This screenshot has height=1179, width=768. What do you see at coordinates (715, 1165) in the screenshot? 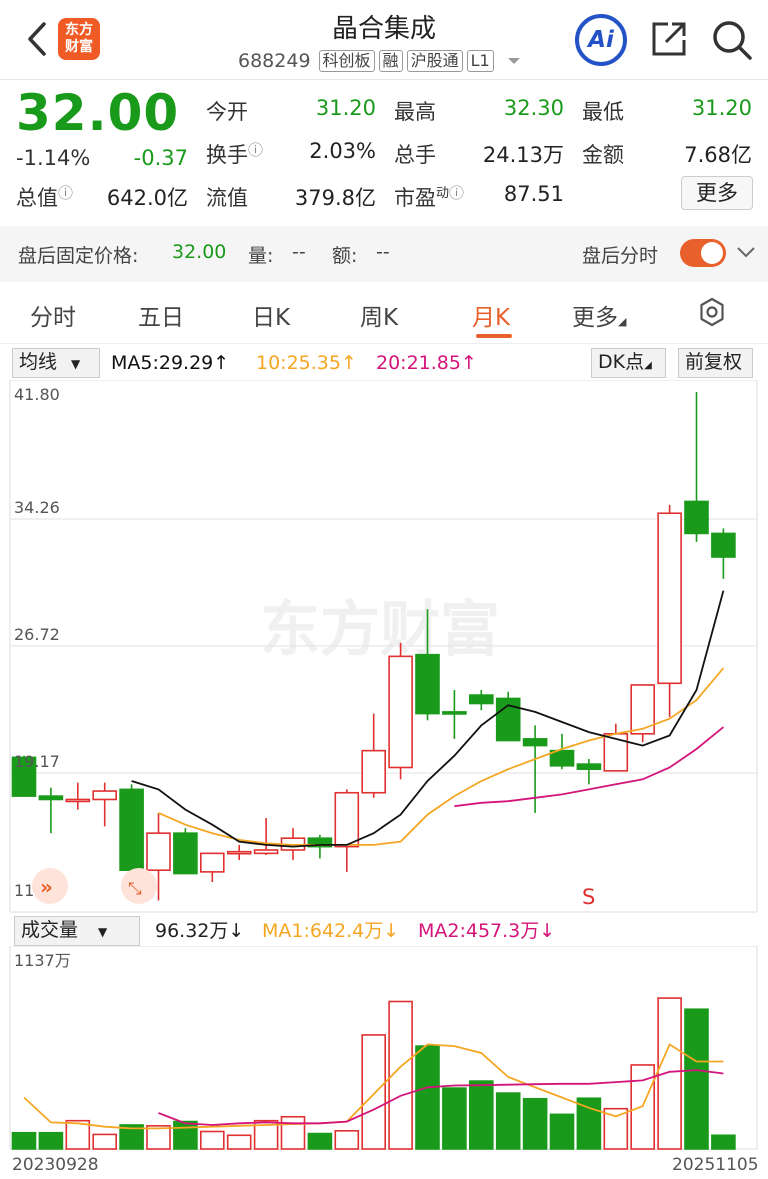
I see `x-end-label: 20251105` at bounding box center [715, 1165].